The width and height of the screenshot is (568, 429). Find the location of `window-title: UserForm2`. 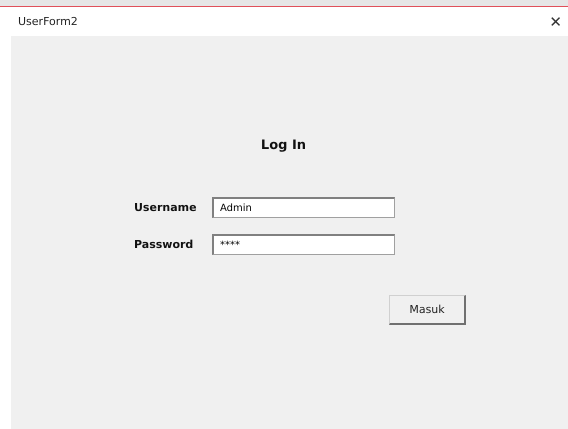

window-title: UserForm2 is located at coordinates (48, 21).